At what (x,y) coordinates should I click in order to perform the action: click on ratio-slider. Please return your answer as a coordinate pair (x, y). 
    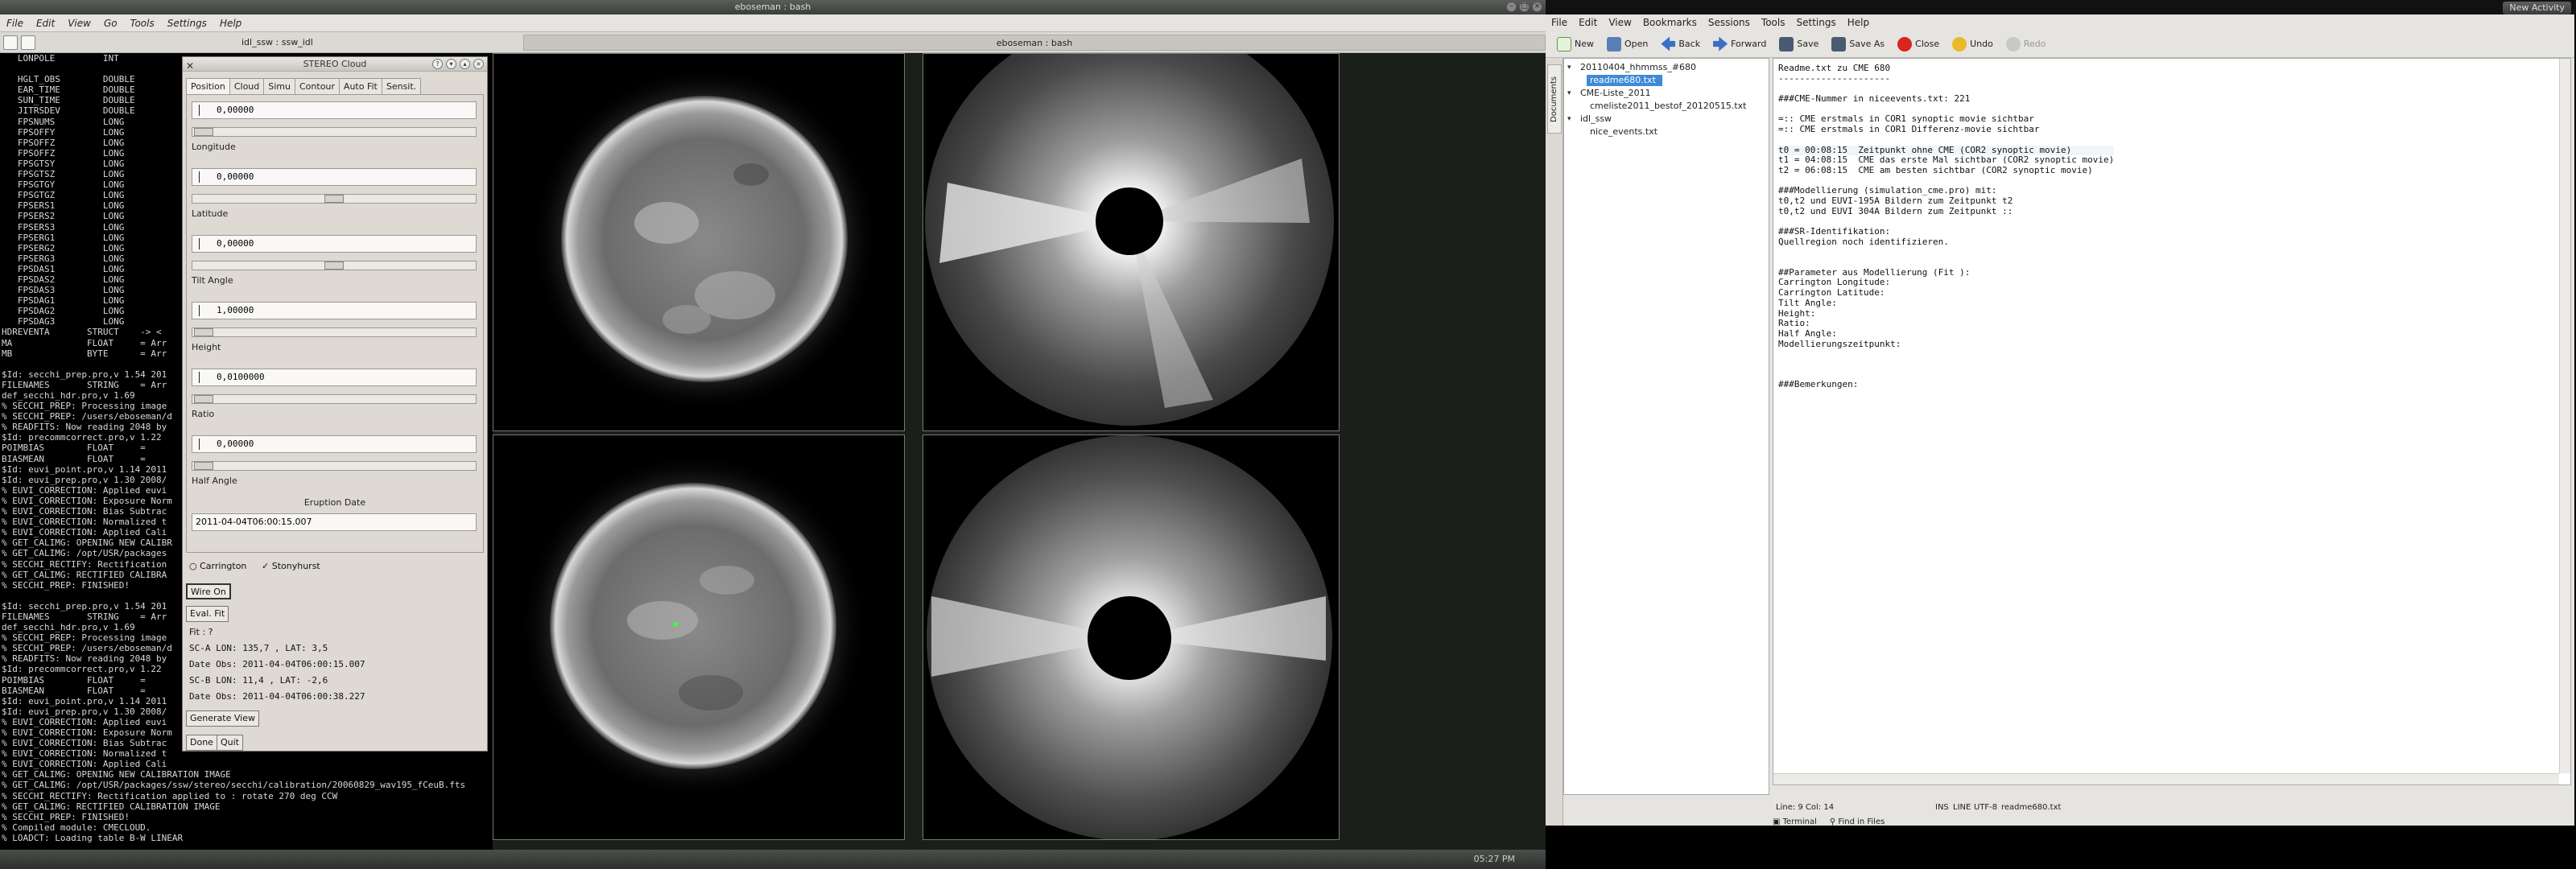
    Looking at the image, I should click on (334, 399).